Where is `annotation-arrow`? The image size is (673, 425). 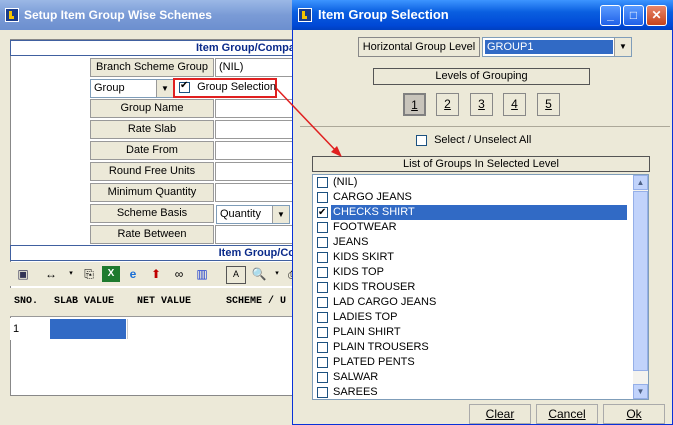 annotation-arrow is located at coordinates (308, 122).